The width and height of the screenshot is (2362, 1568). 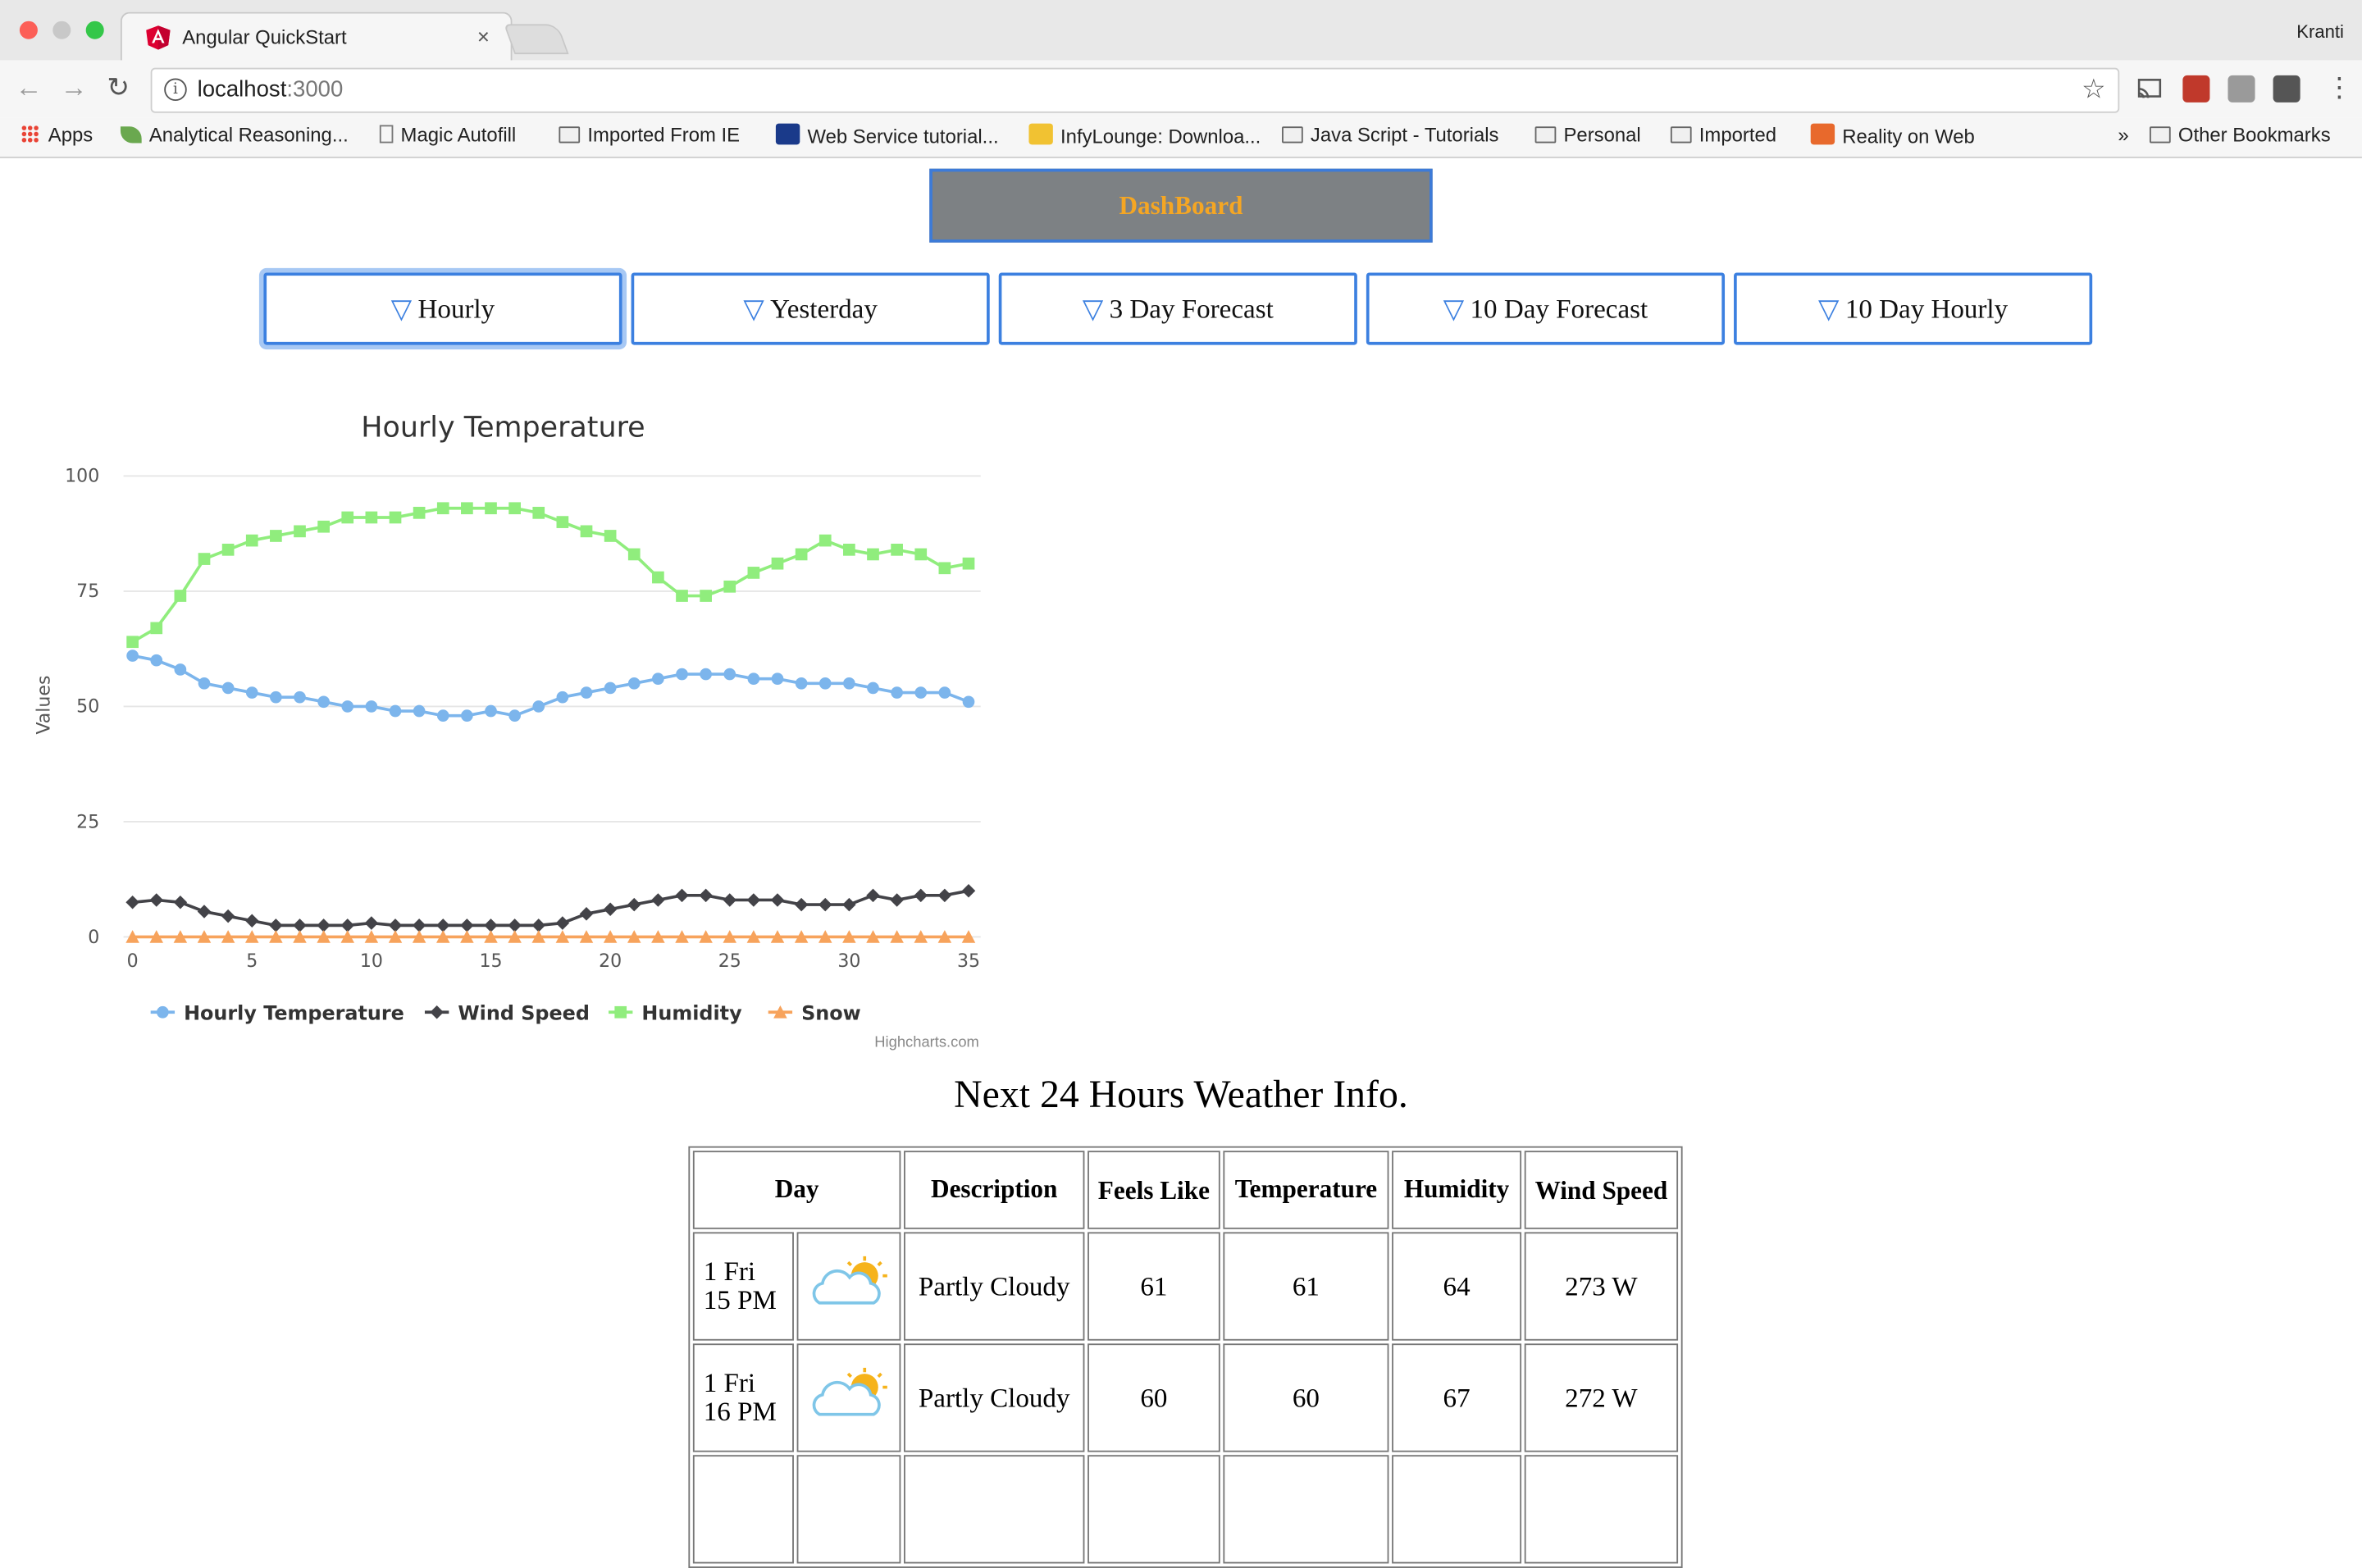 What do you see at coordinates (831, 1013) in the screenshot?
I see `legend-label: Snow` at bounding box center [831, 1013].